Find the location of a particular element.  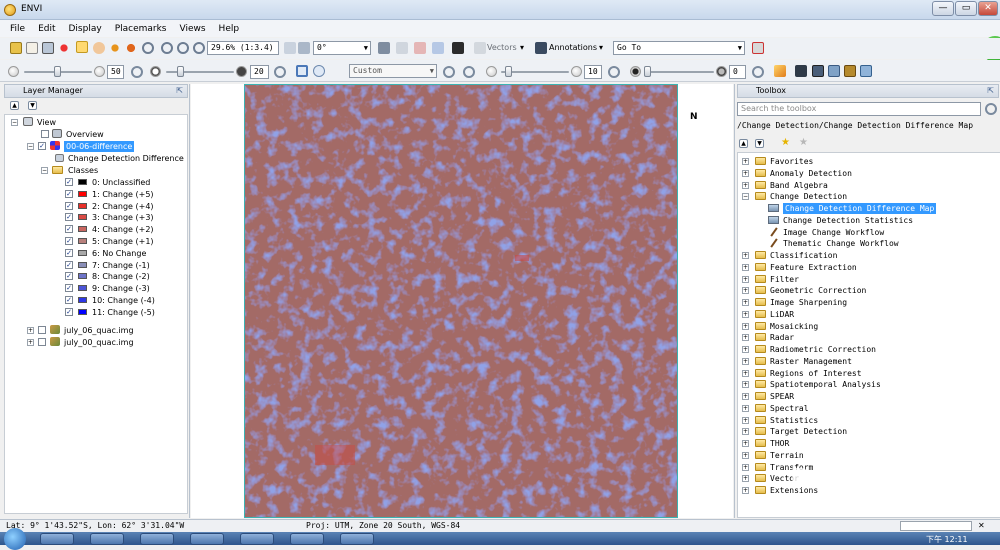

layer-view-icon is located at coordinates (818, 71).